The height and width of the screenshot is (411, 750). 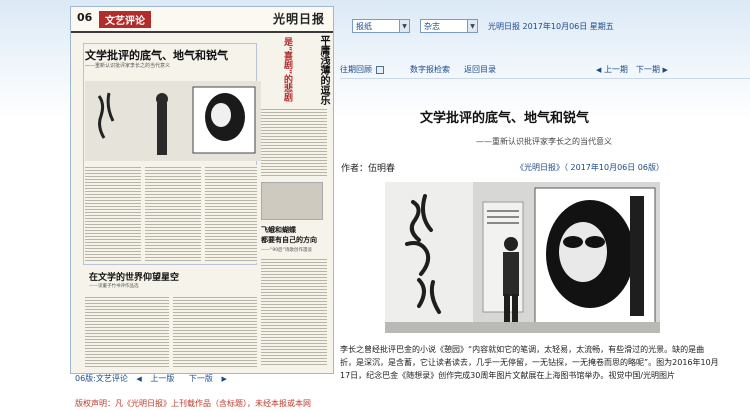 I want to click on article-subtitle: ——重新认识批评家李长之的当代意义, so click(x=544, y=141).